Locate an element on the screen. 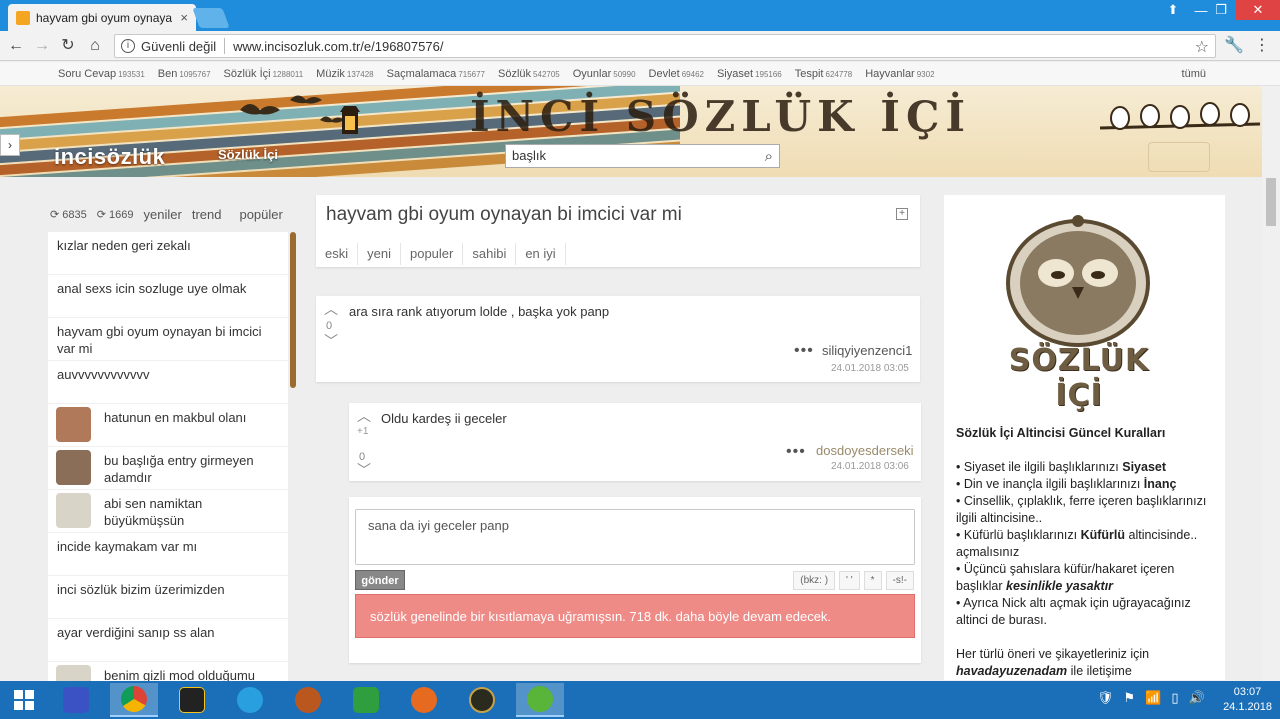  game-app-icon is located at coordinates (192, 700).